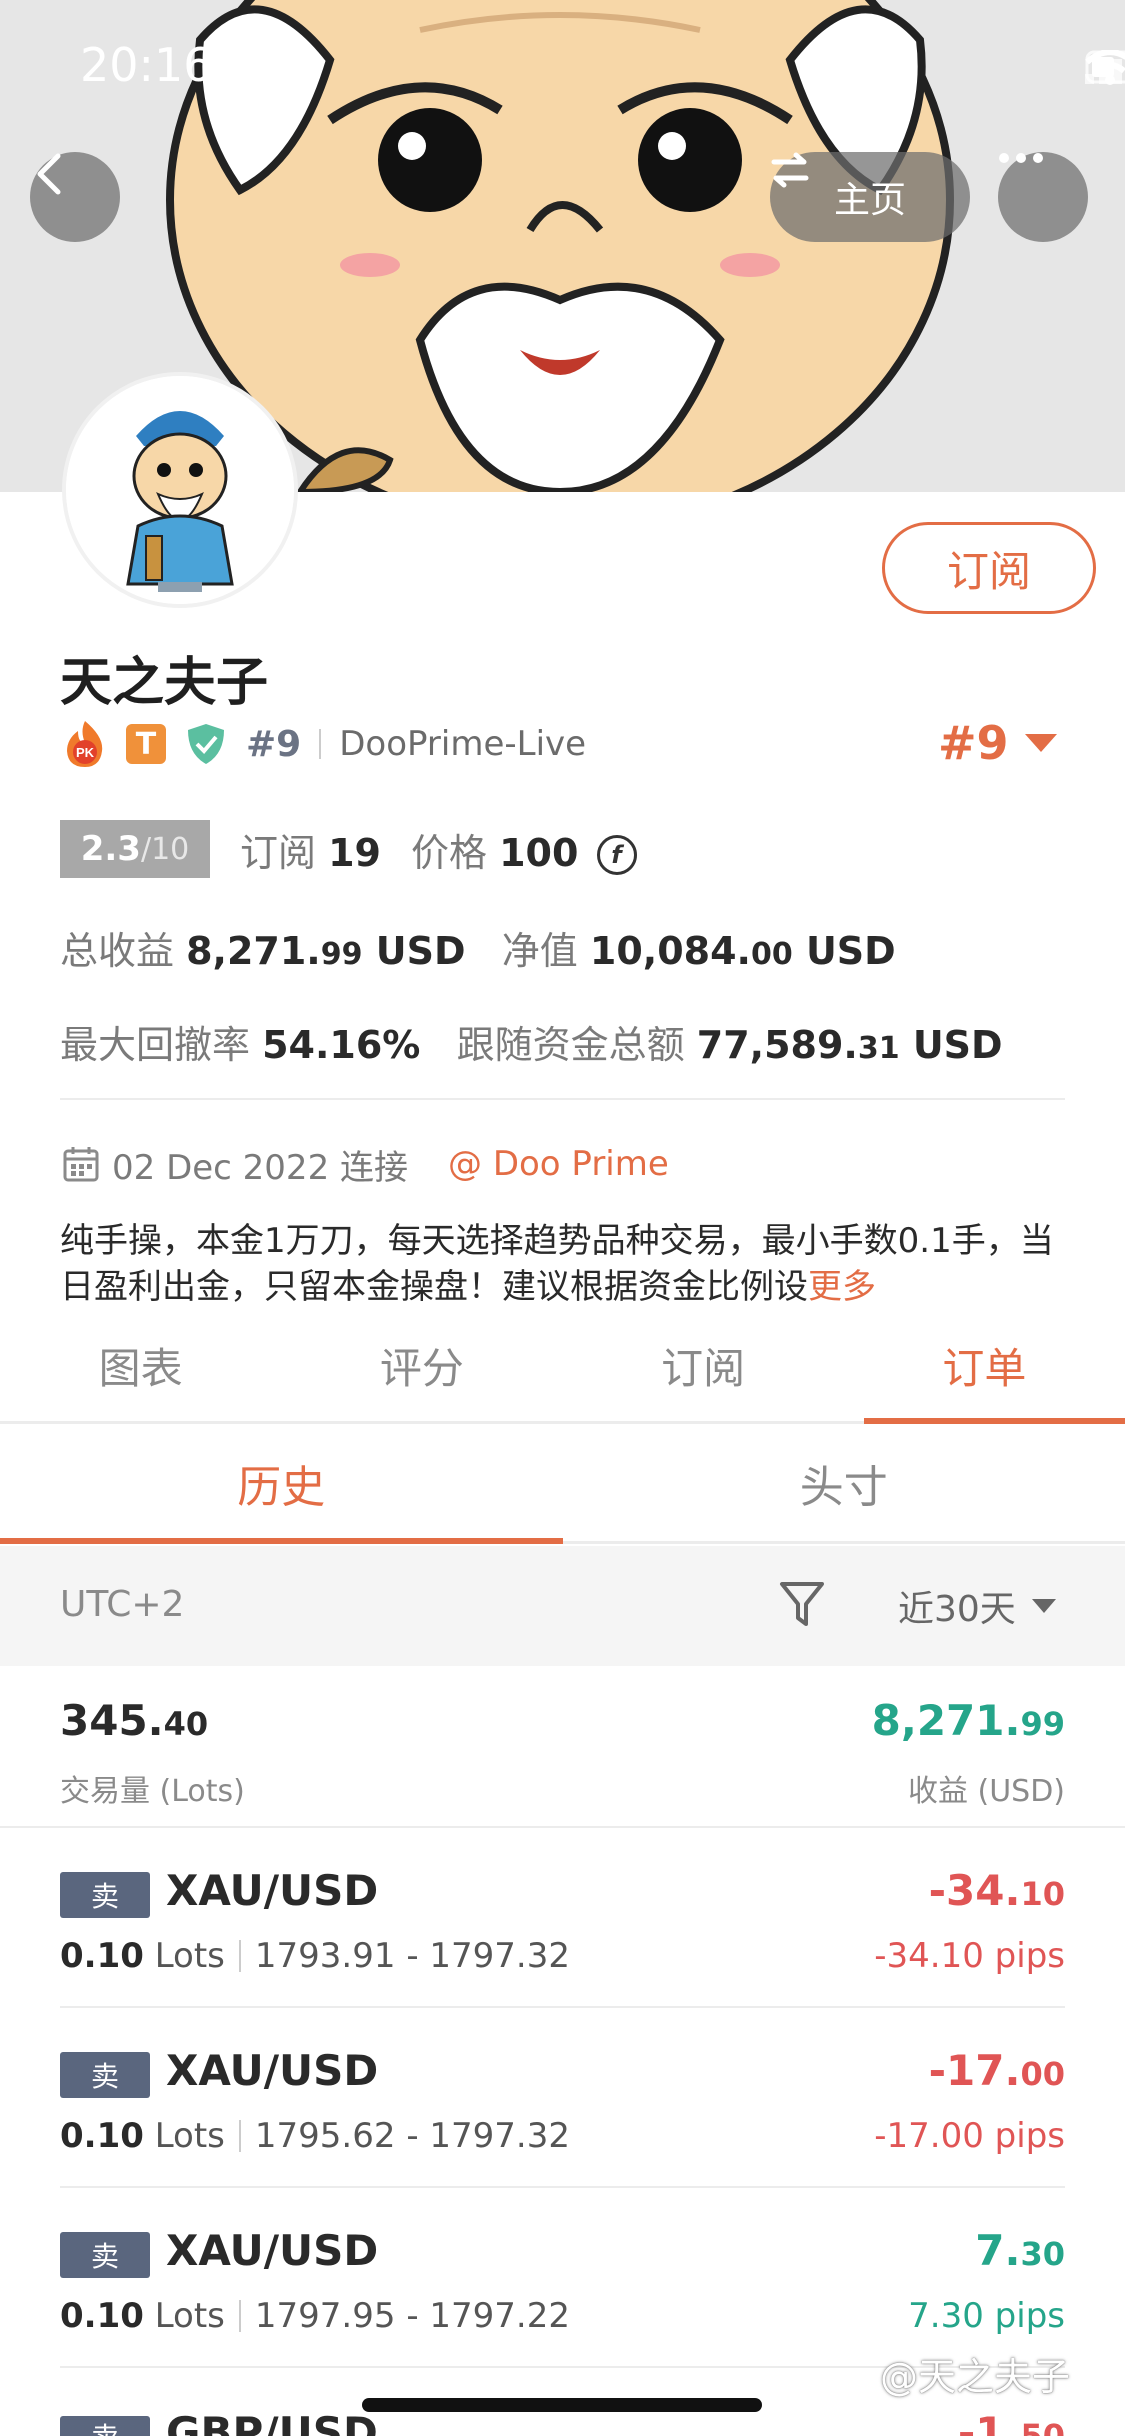 The image size is (1125, 2436). Describe the element at coordinates (164, 683) in the screenshot. I see `trader-name: 天之夫子` at that location.